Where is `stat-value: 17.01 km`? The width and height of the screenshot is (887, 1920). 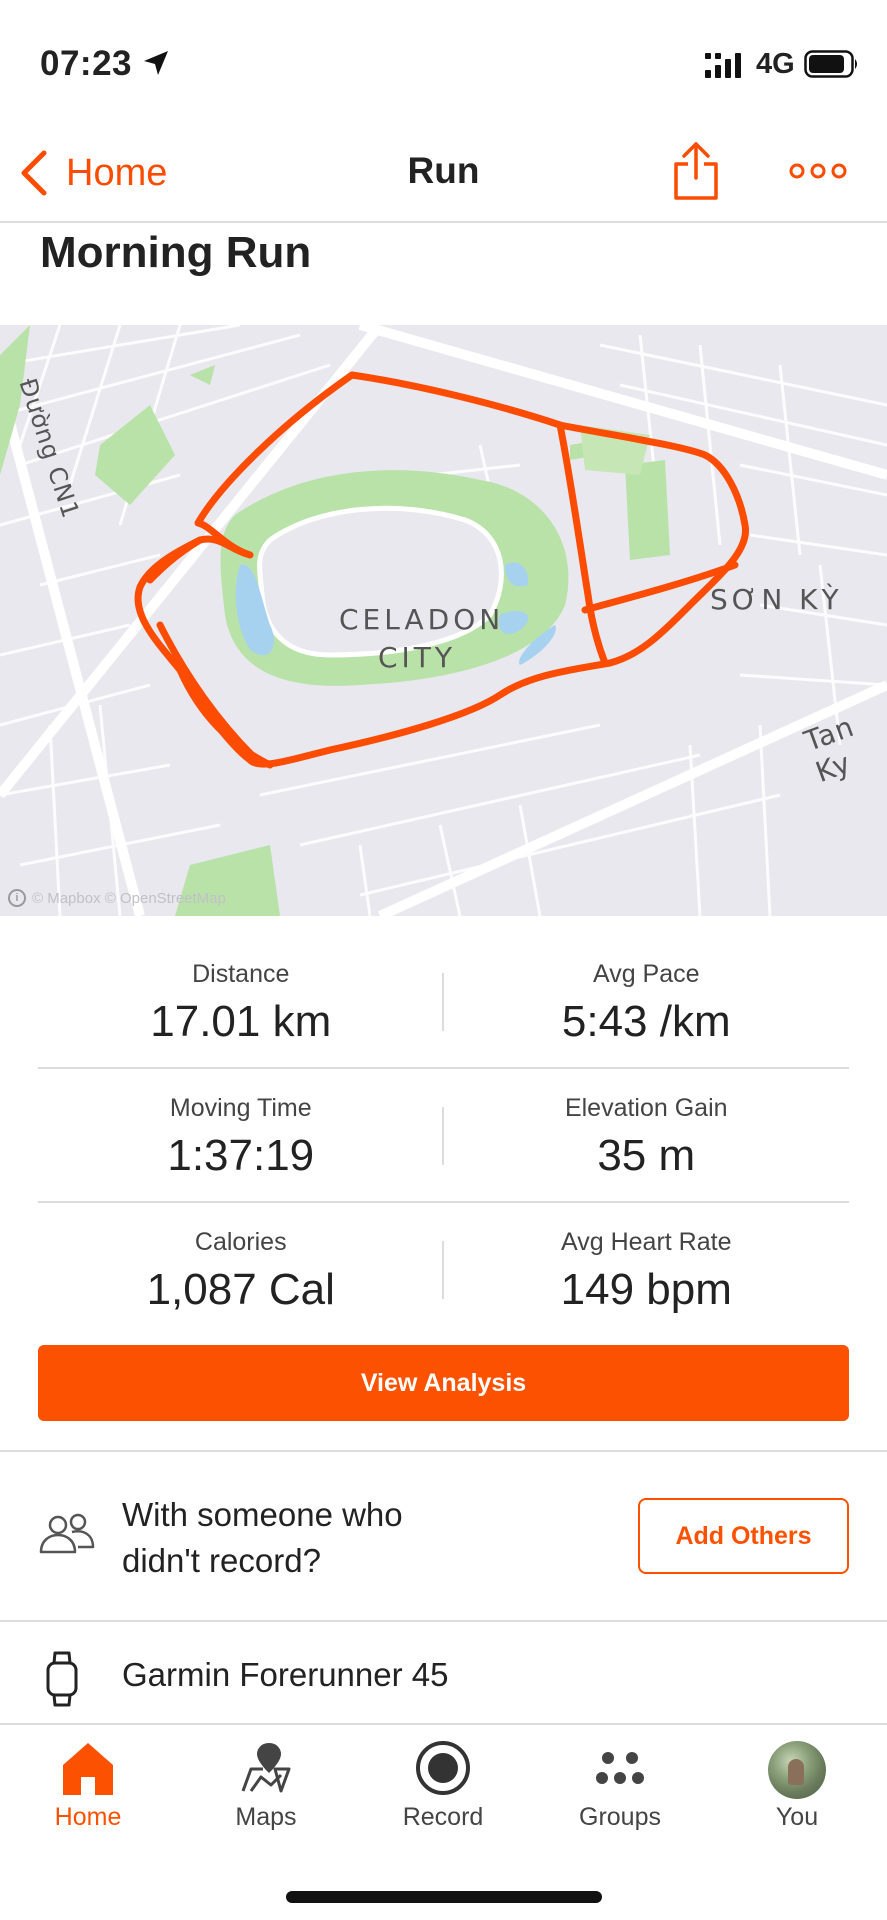
stat-value: 17.01 km is located at coordinates (241, 1021).